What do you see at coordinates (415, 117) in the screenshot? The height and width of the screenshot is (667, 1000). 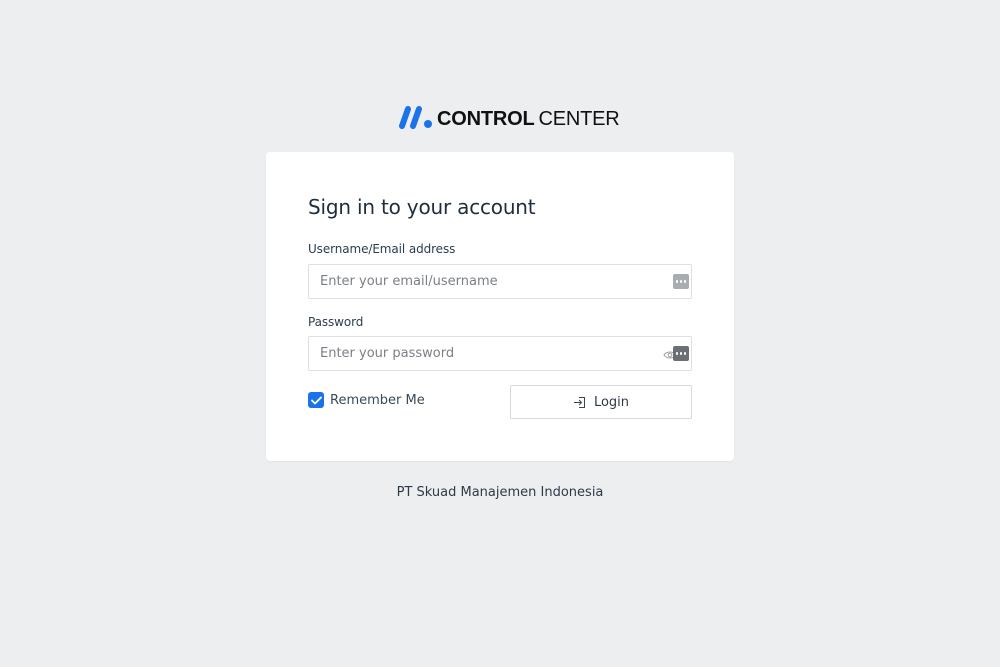 I see `logo-mark-icon` at bounding box center [415, 117].